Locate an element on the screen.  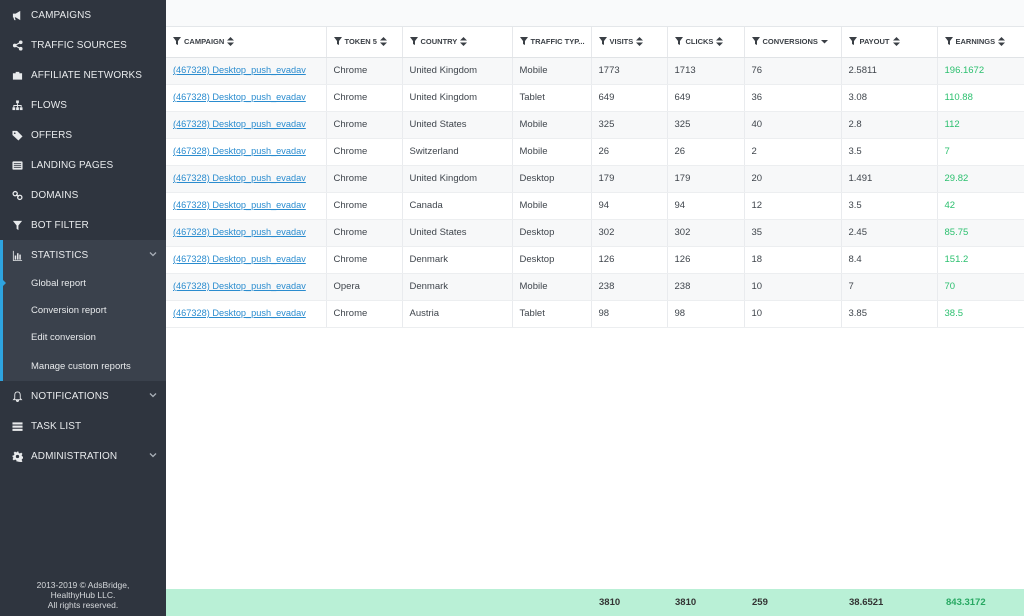
sidebar-item-traffic-sources: TRAFFIC SOURCES is located at coordinates (83, 45).